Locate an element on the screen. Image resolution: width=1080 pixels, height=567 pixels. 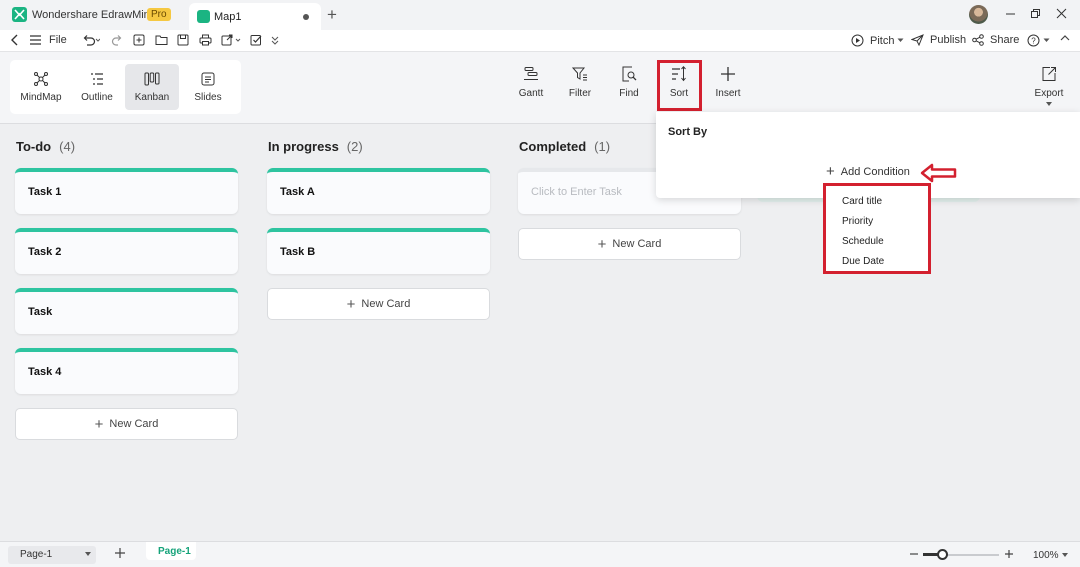
page-select: Page-1 is located at coordinates (52, 555).